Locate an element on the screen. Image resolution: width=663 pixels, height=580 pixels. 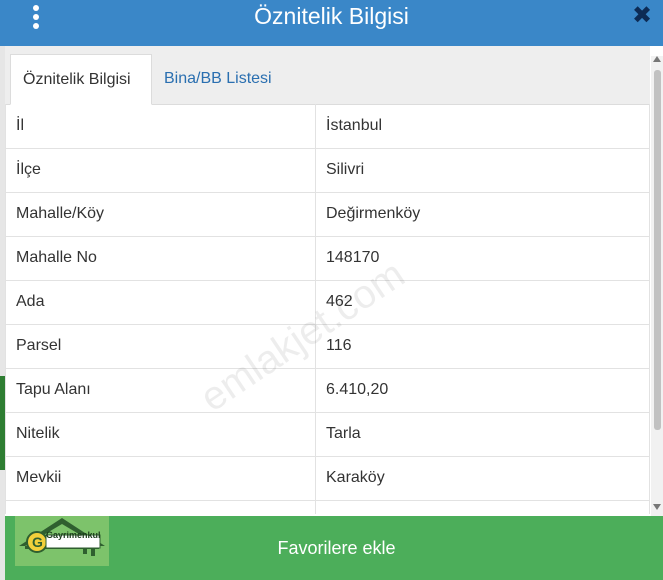
dialog-footer: G Gayrimenkul Favorilere ekle is located at coordinates (334, 548).